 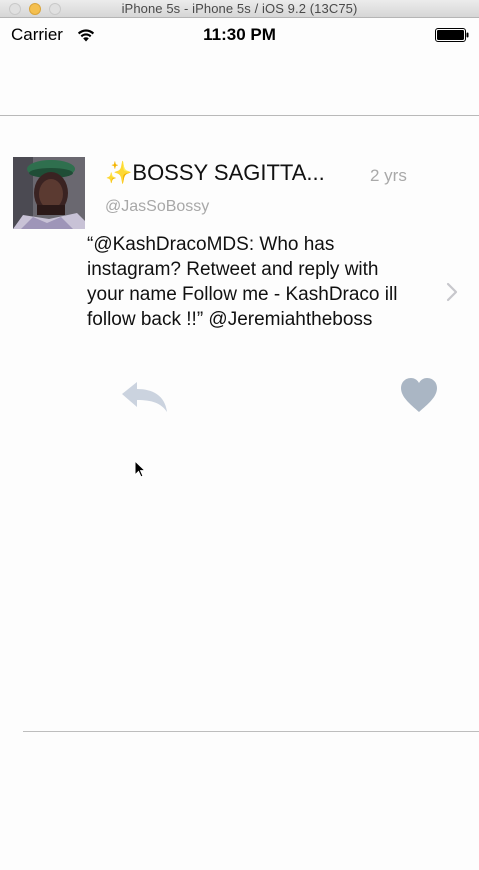 I want to click on cell-separator, so click(x=251, y=731).